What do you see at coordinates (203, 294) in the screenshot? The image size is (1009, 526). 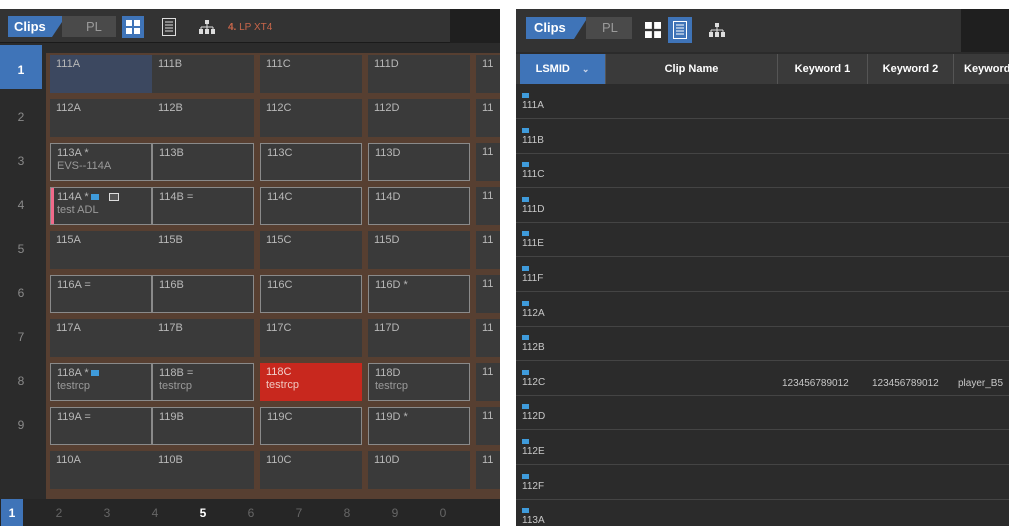 I see `clip-cell: 116B` at bounding box center [203, 294].